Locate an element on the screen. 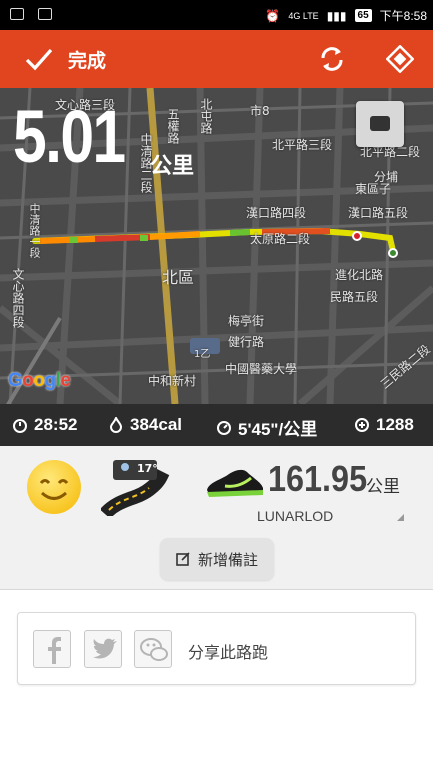  google-attribution: Google is located at coordinates (39, 380).